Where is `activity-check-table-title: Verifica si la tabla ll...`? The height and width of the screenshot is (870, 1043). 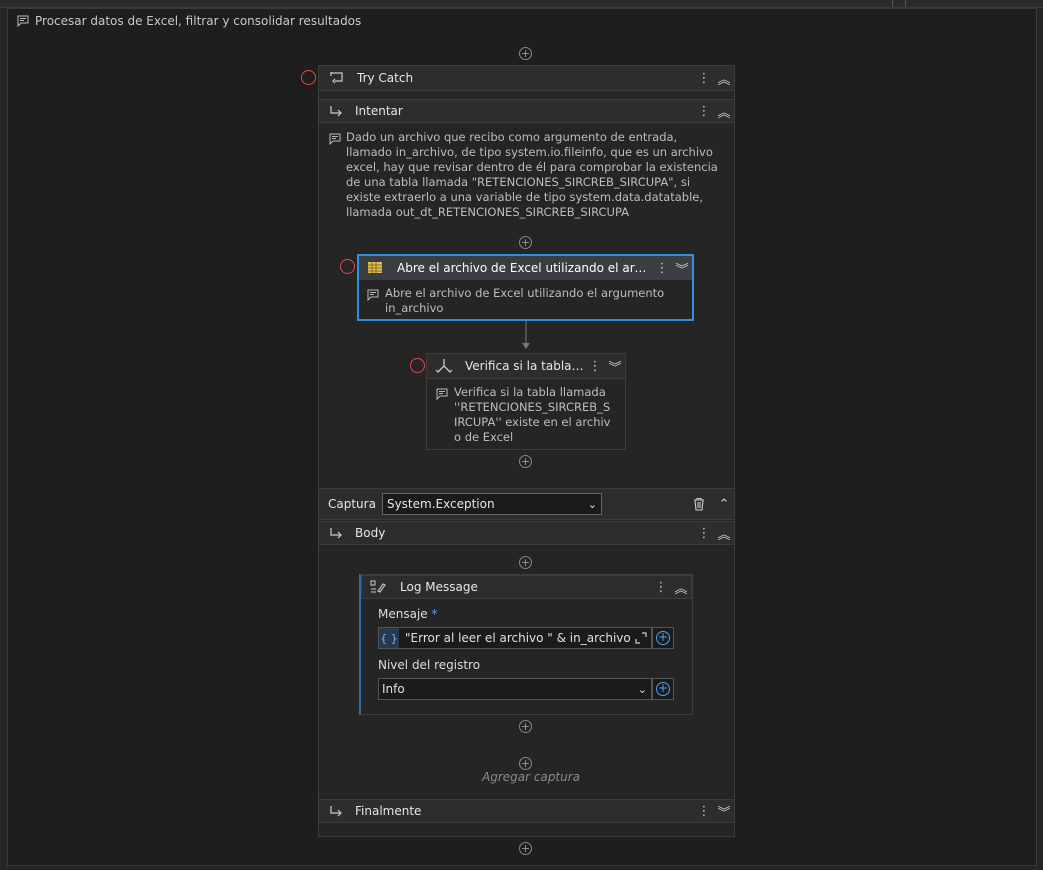
activity-check-table-title: Verifica si la tabla ll... is located at coordinates (525, 366).